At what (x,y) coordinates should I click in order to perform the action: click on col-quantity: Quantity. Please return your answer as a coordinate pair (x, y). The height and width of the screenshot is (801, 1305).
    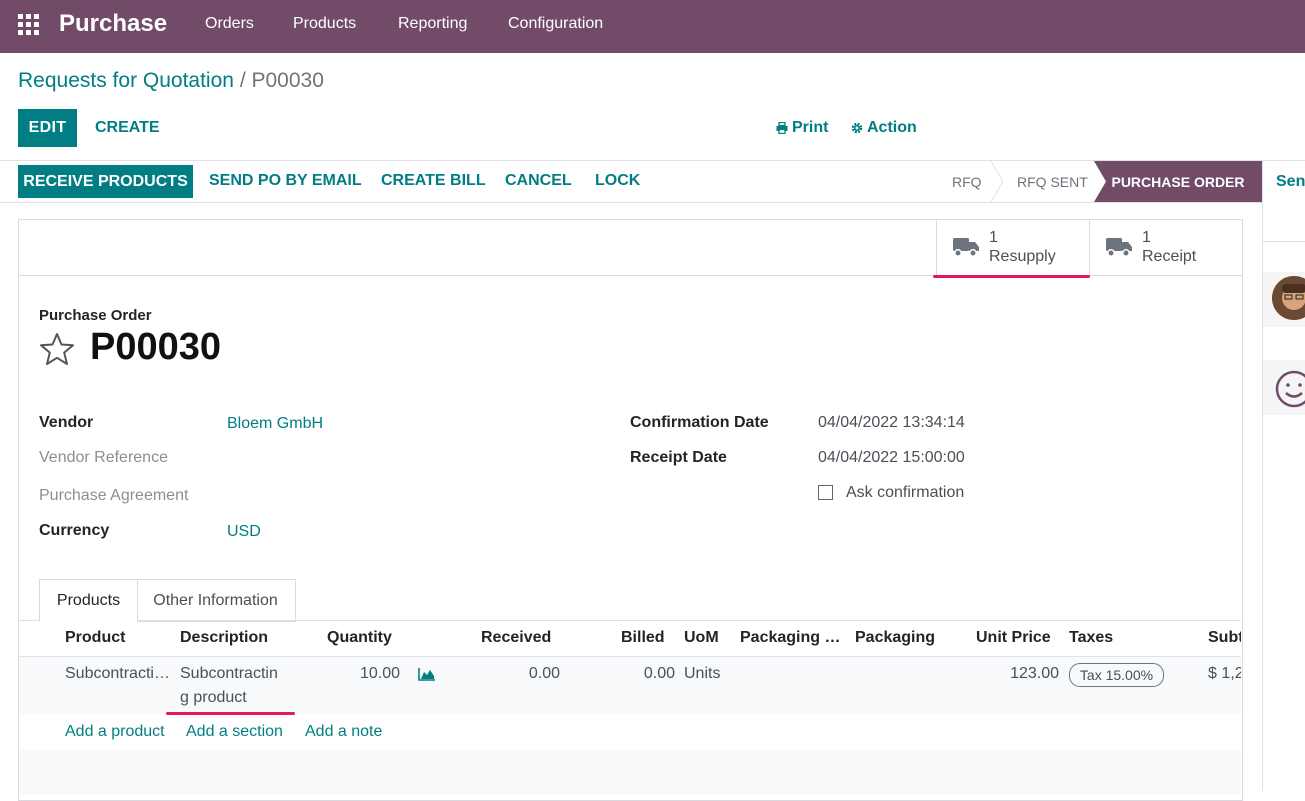
    Looking at the image, I should click on (359, 638).